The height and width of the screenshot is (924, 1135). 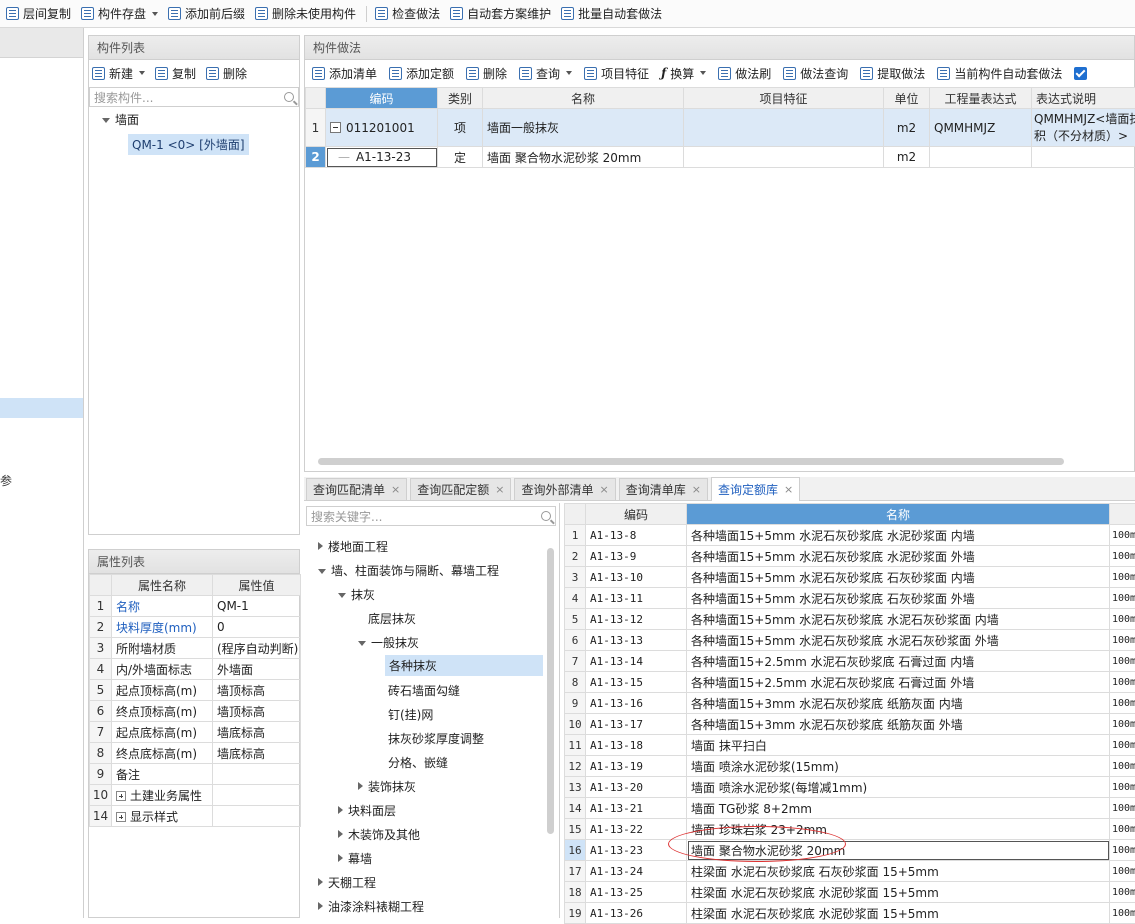 I want to click on quota-row: 9A1-13-16各种墙面15+3mm 水泥石灰砂浆底 纸筋灰面 内墙100m, so click(x=850, y=703).